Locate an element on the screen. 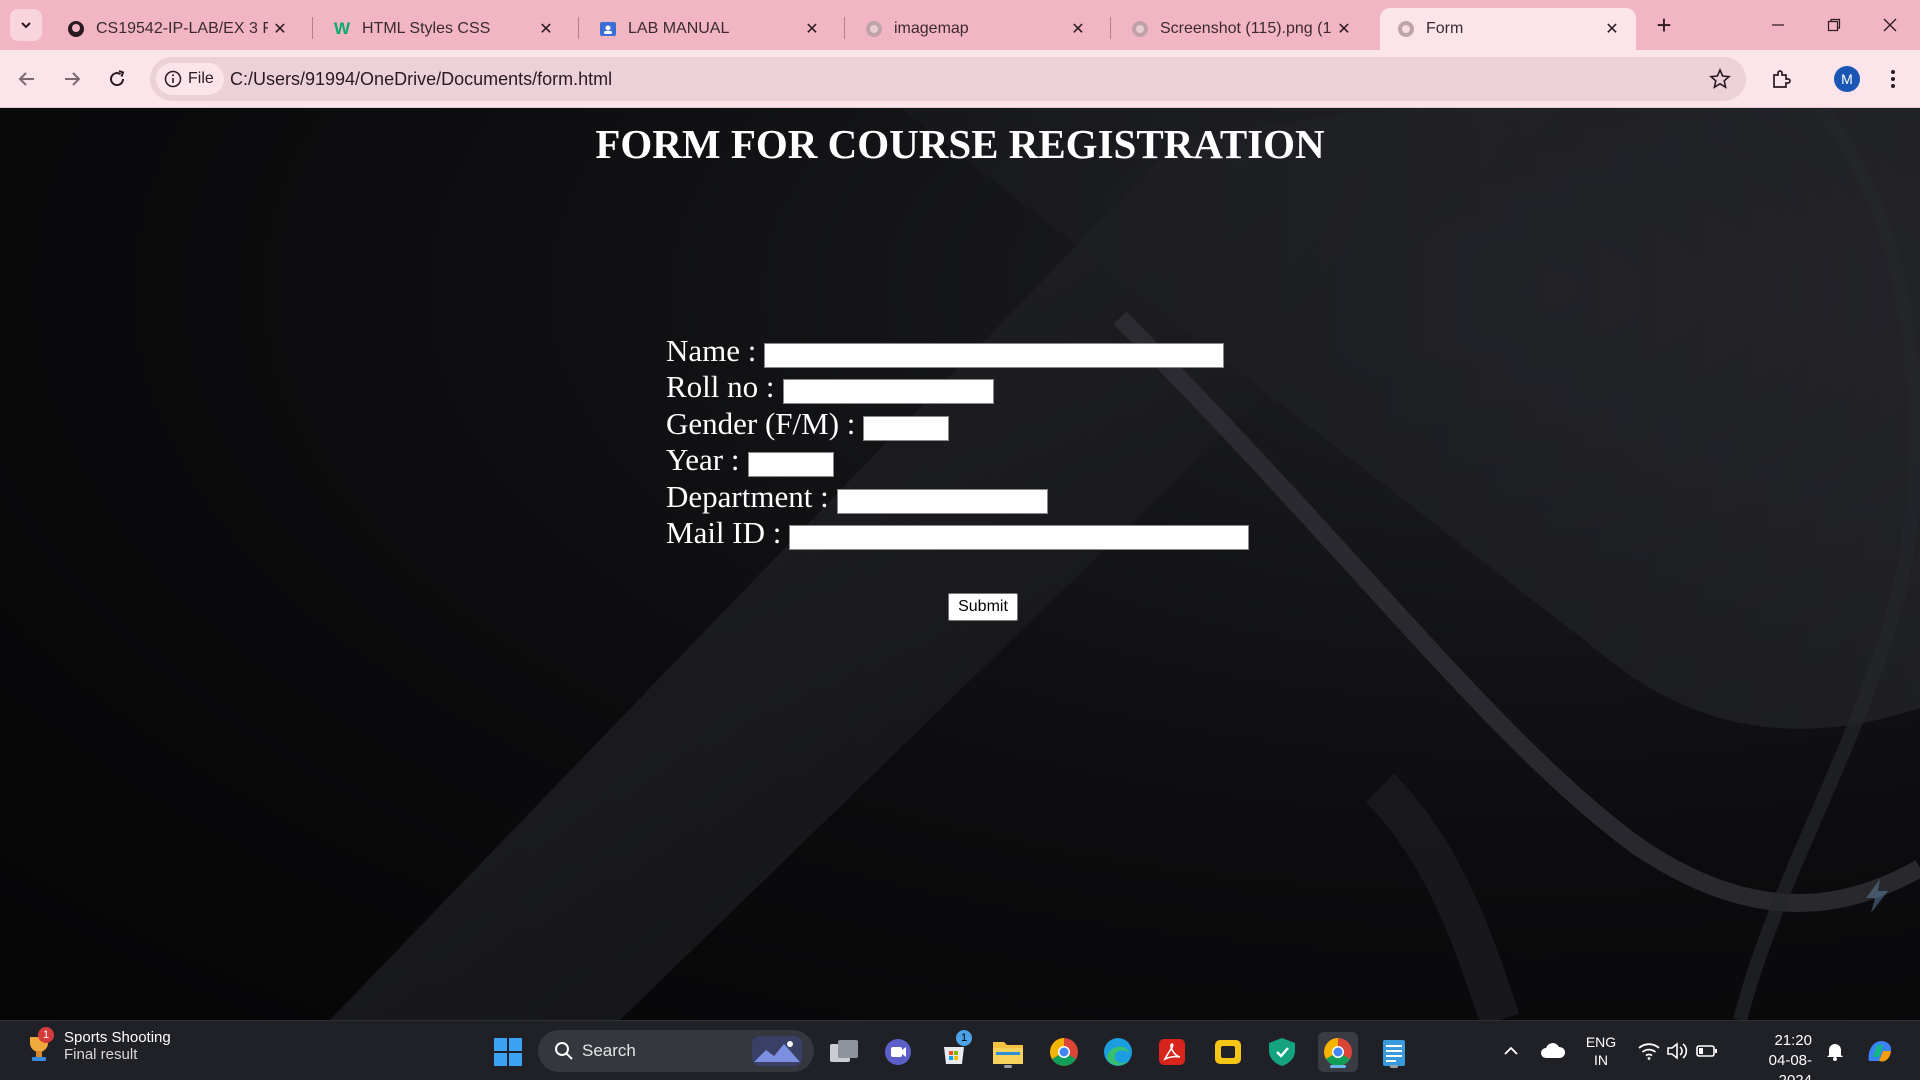 This screenshot has width=1920, height=1080. year-input is located at coordinates (790, 464).